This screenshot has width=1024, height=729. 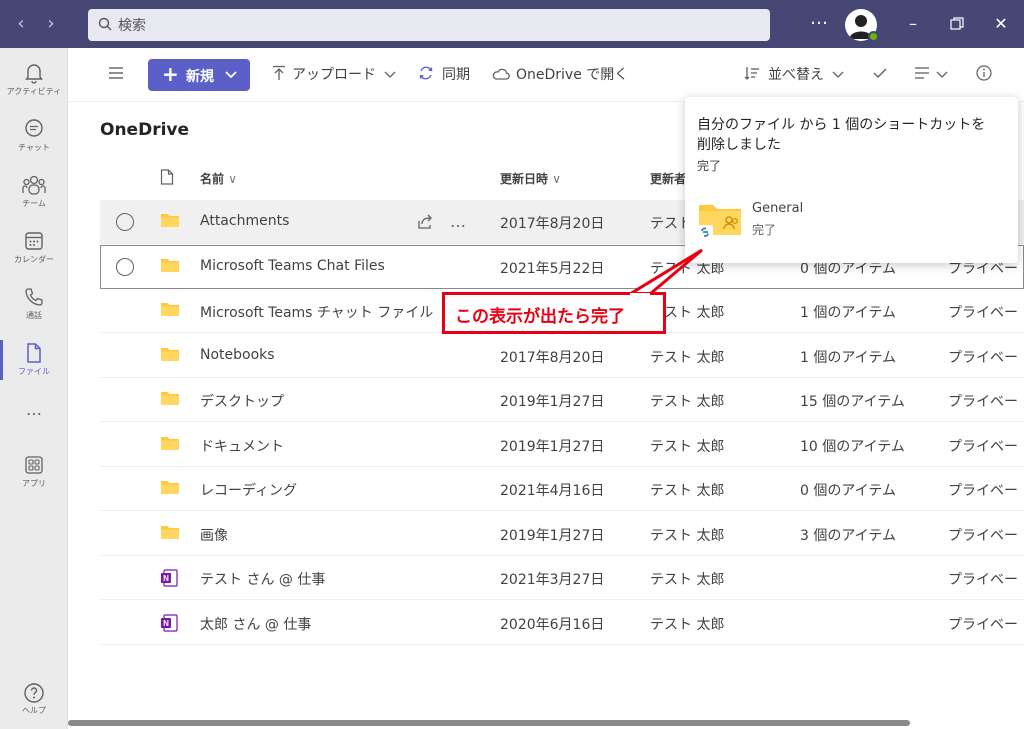 What do you see at coordinates (34, 710) in the screenshot?
I see `rail-label: ヘルプ` at bounding box center [34, 710].